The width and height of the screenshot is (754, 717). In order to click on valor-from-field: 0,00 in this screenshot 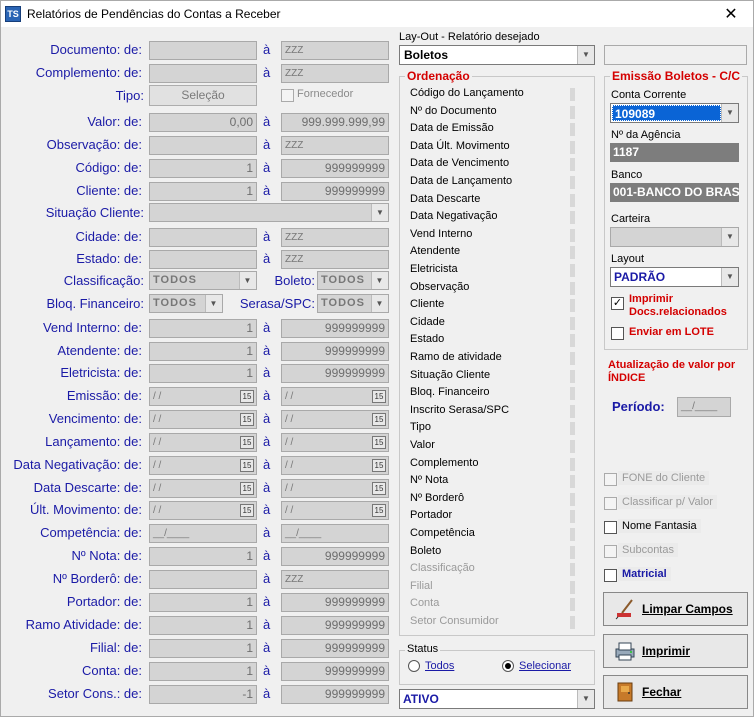, I will do `click(203, 122)`.